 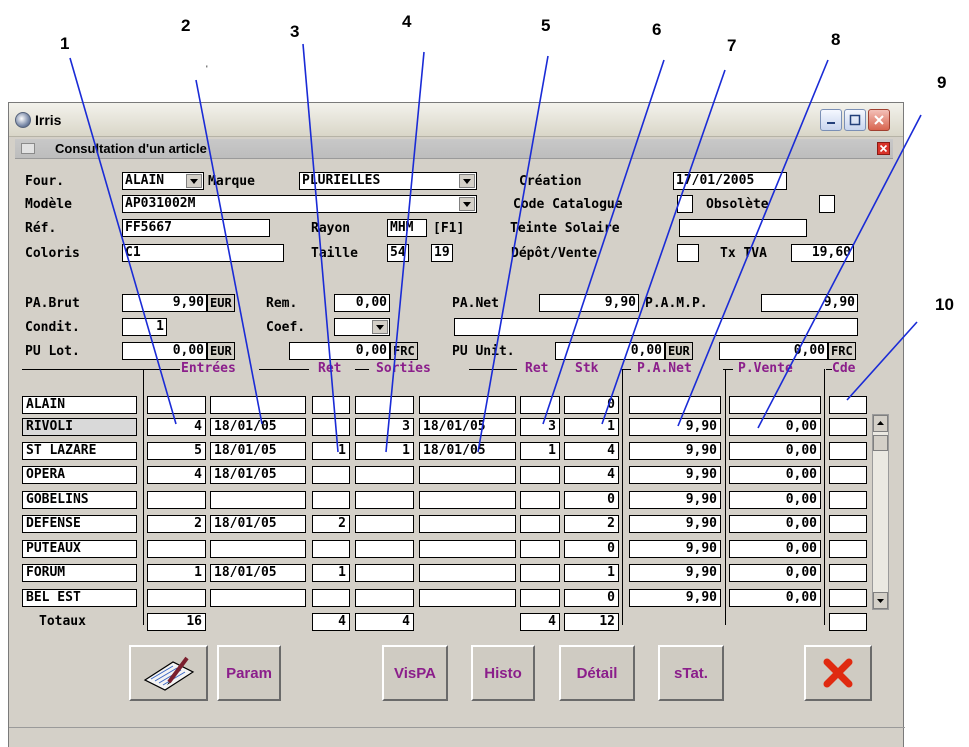 I want to click on tva-field: 19,60, so click(x=822, y=253).